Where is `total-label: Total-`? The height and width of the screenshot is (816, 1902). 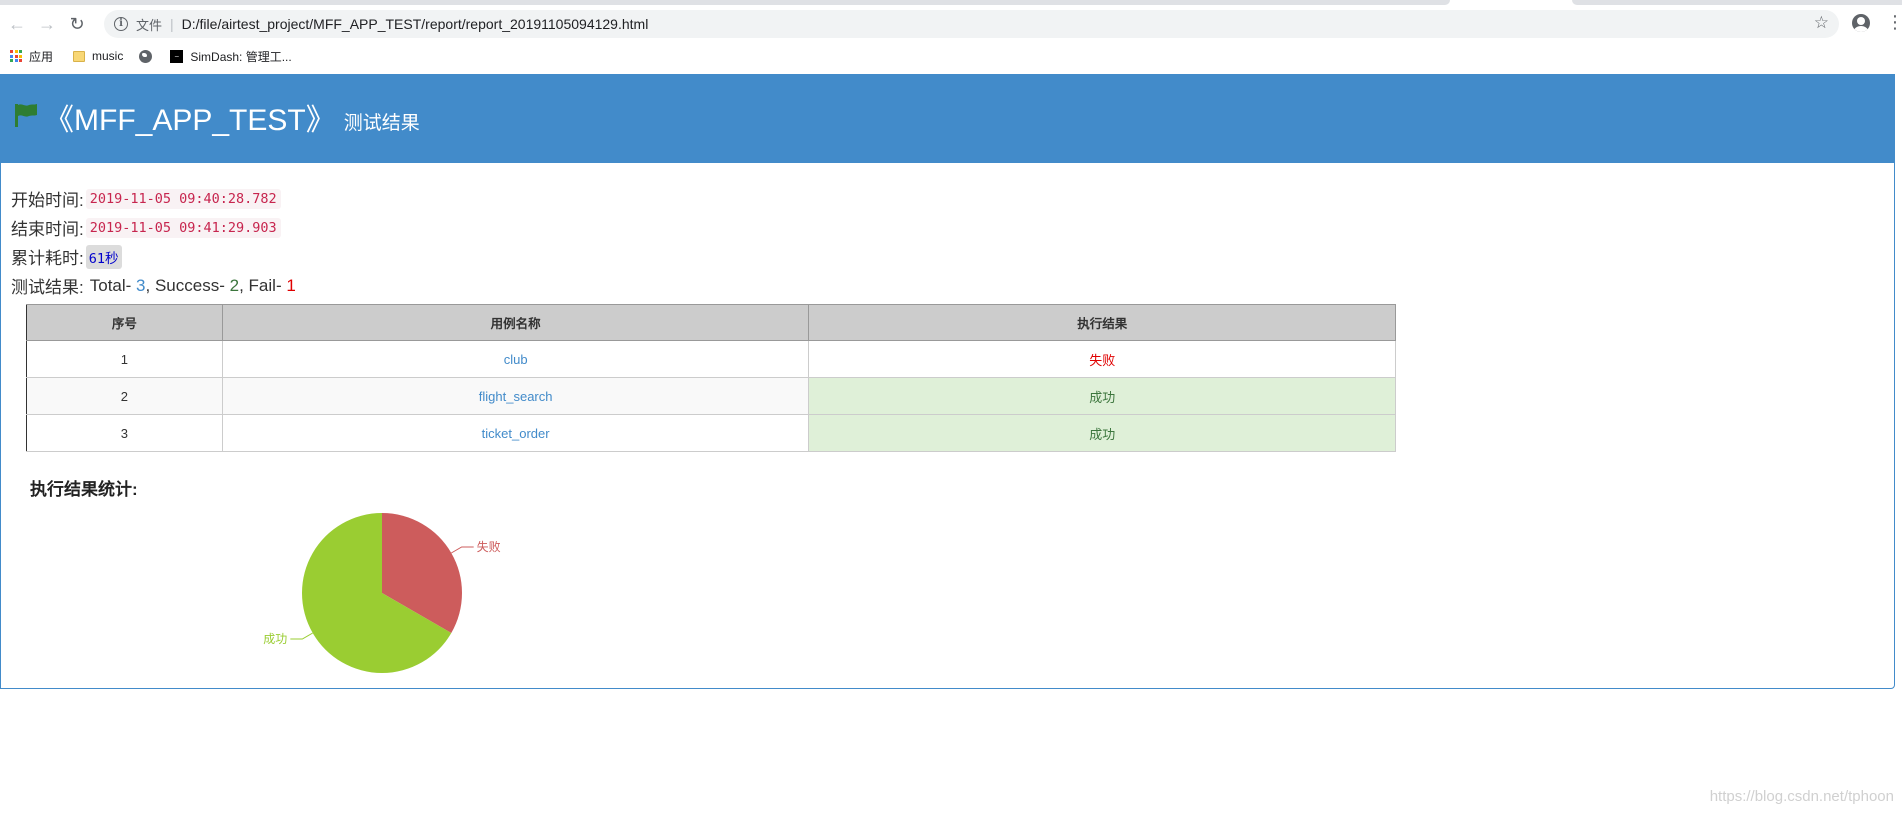
total-label: Total- is located at coordinates (110, 285).